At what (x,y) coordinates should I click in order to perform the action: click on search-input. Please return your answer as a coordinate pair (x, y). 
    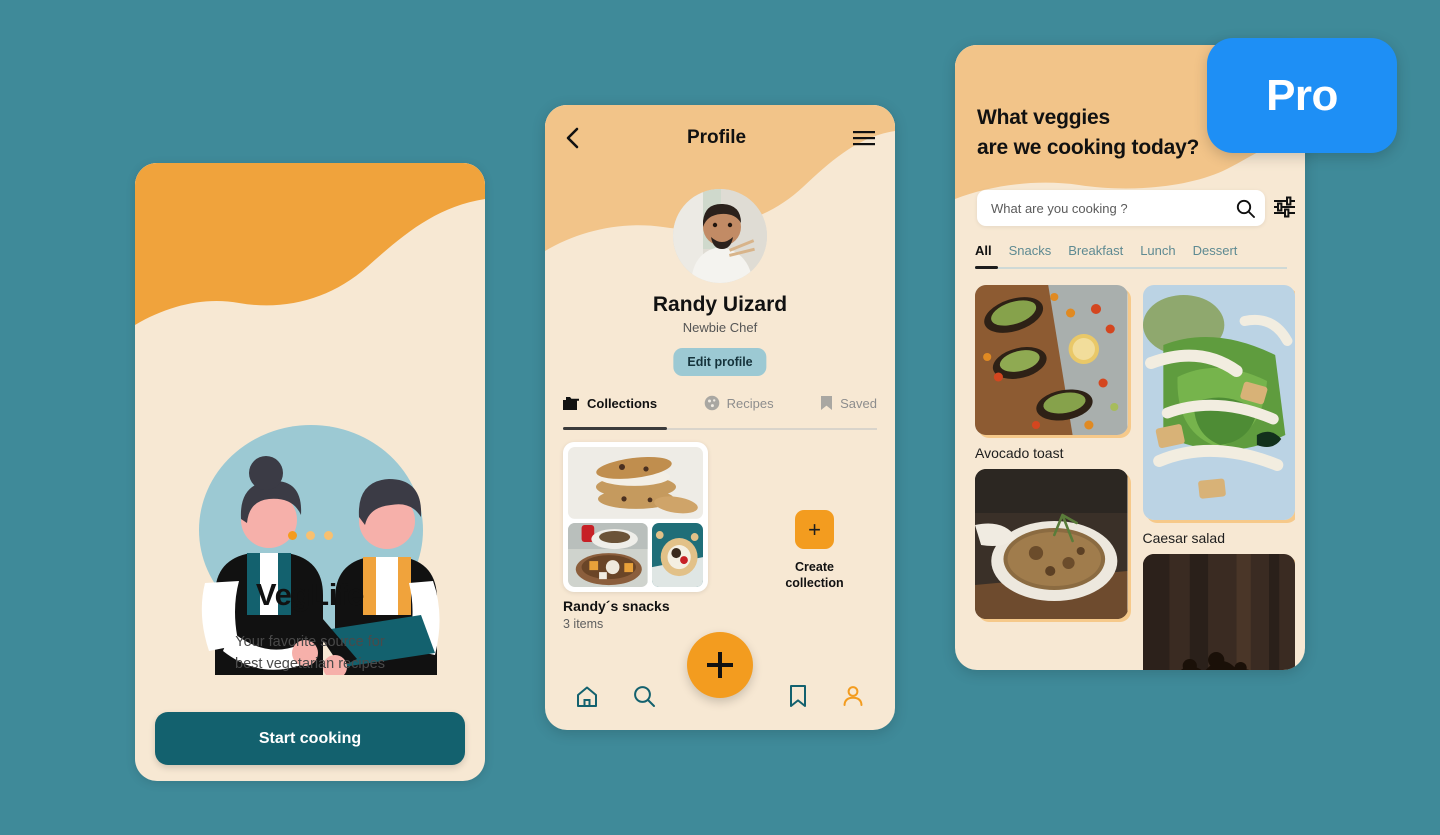
    Looking at the image, I should click on (1113, 208).